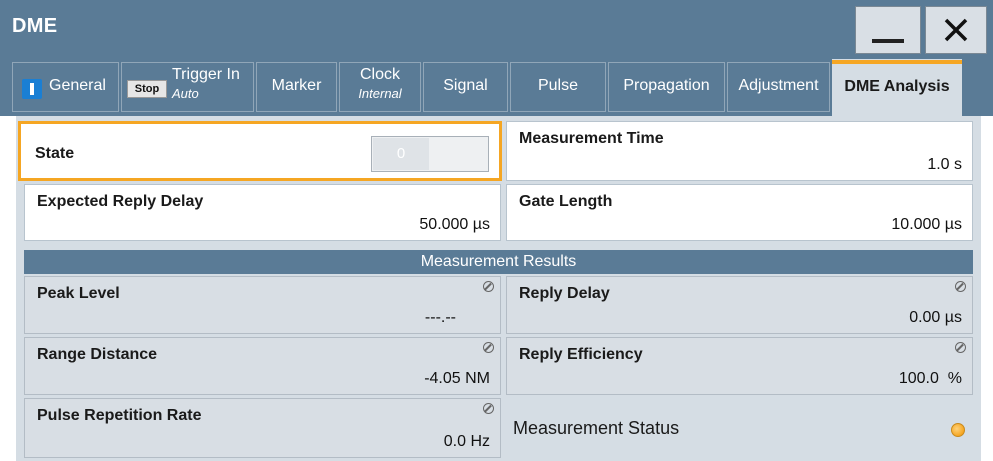  I want to click on tab-clock: Clock Internal, so click(380, 87).